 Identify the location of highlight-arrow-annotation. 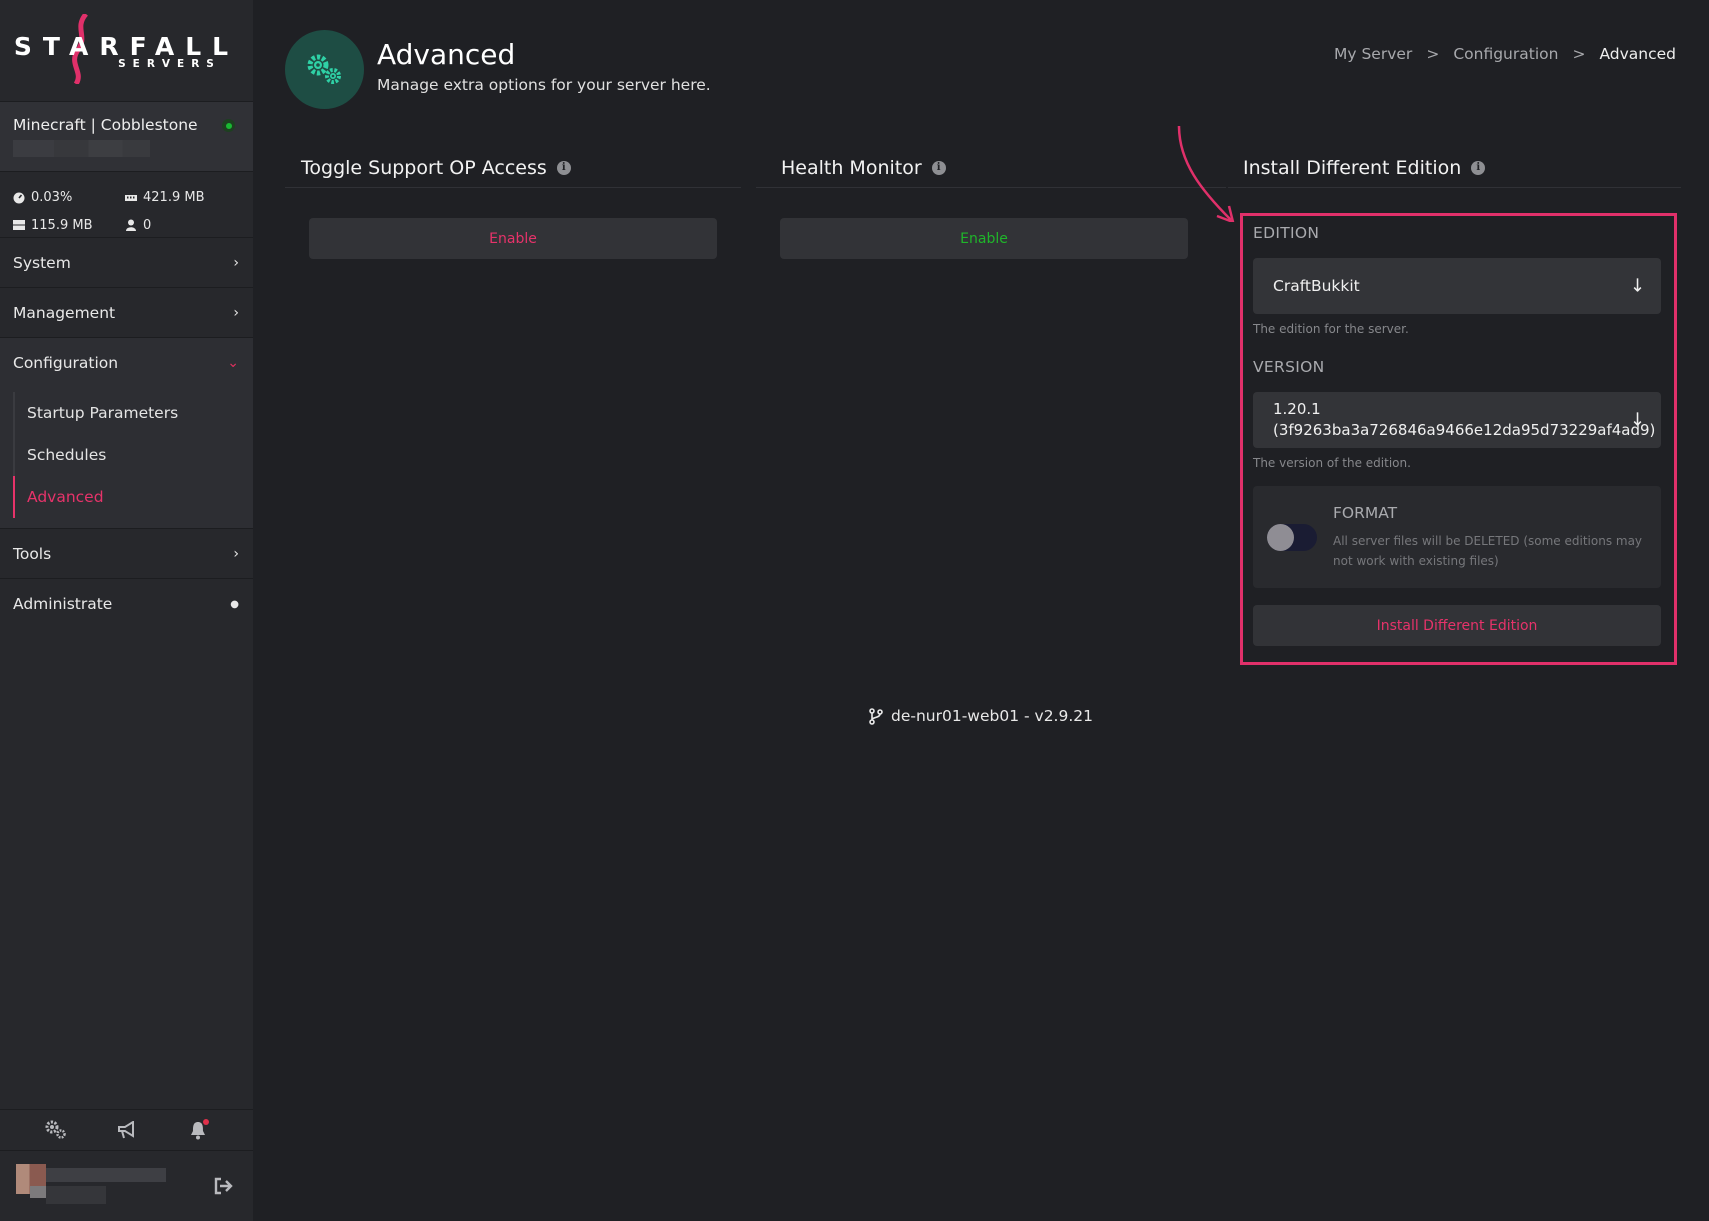
(1206, 173).